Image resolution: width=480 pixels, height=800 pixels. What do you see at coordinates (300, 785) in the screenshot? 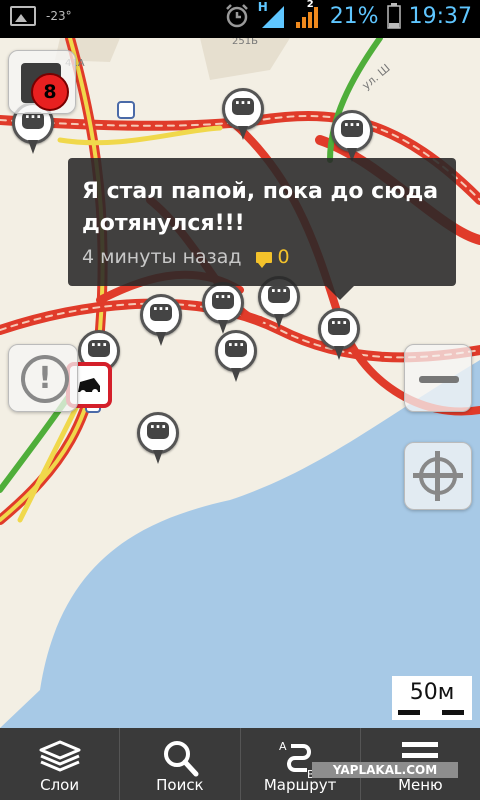
I see `nav-route-label: Маршрут` at bounding box center [300, 785].